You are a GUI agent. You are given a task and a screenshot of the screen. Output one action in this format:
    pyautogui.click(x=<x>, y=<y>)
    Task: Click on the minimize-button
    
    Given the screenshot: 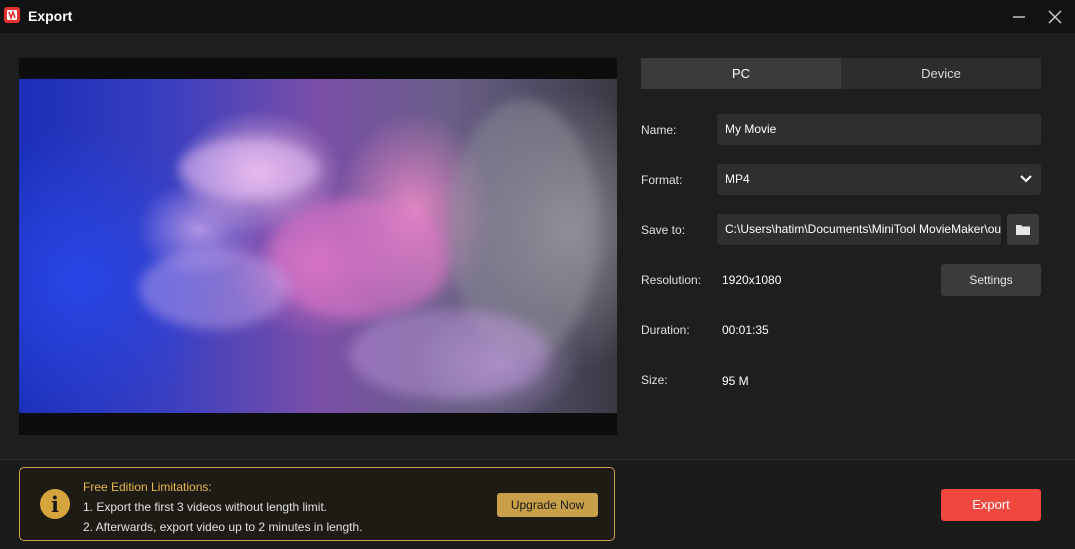 What is the action you would take?
    pyautogui.click(x=1019, y=17)
    